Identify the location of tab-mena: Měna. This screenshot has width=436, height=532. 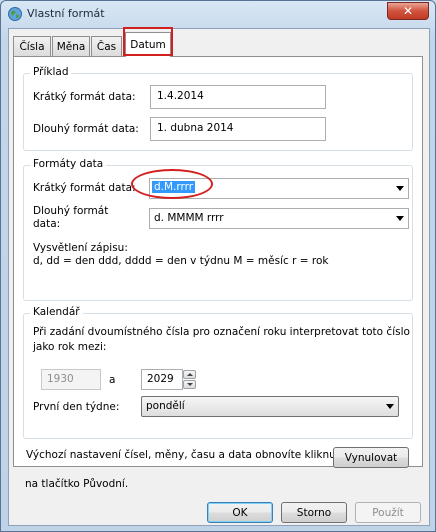
(71, 46).